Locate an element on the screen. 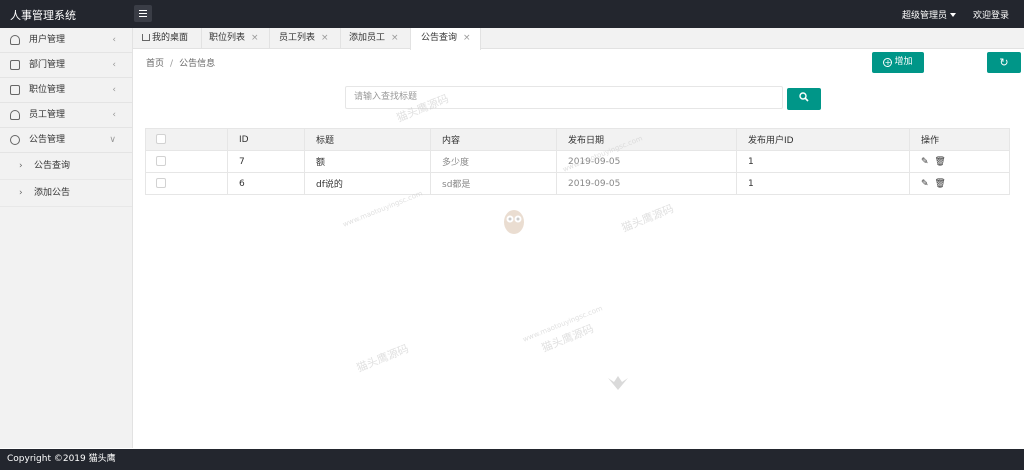  select-all-checkbox is located at coordinates (161, 139).